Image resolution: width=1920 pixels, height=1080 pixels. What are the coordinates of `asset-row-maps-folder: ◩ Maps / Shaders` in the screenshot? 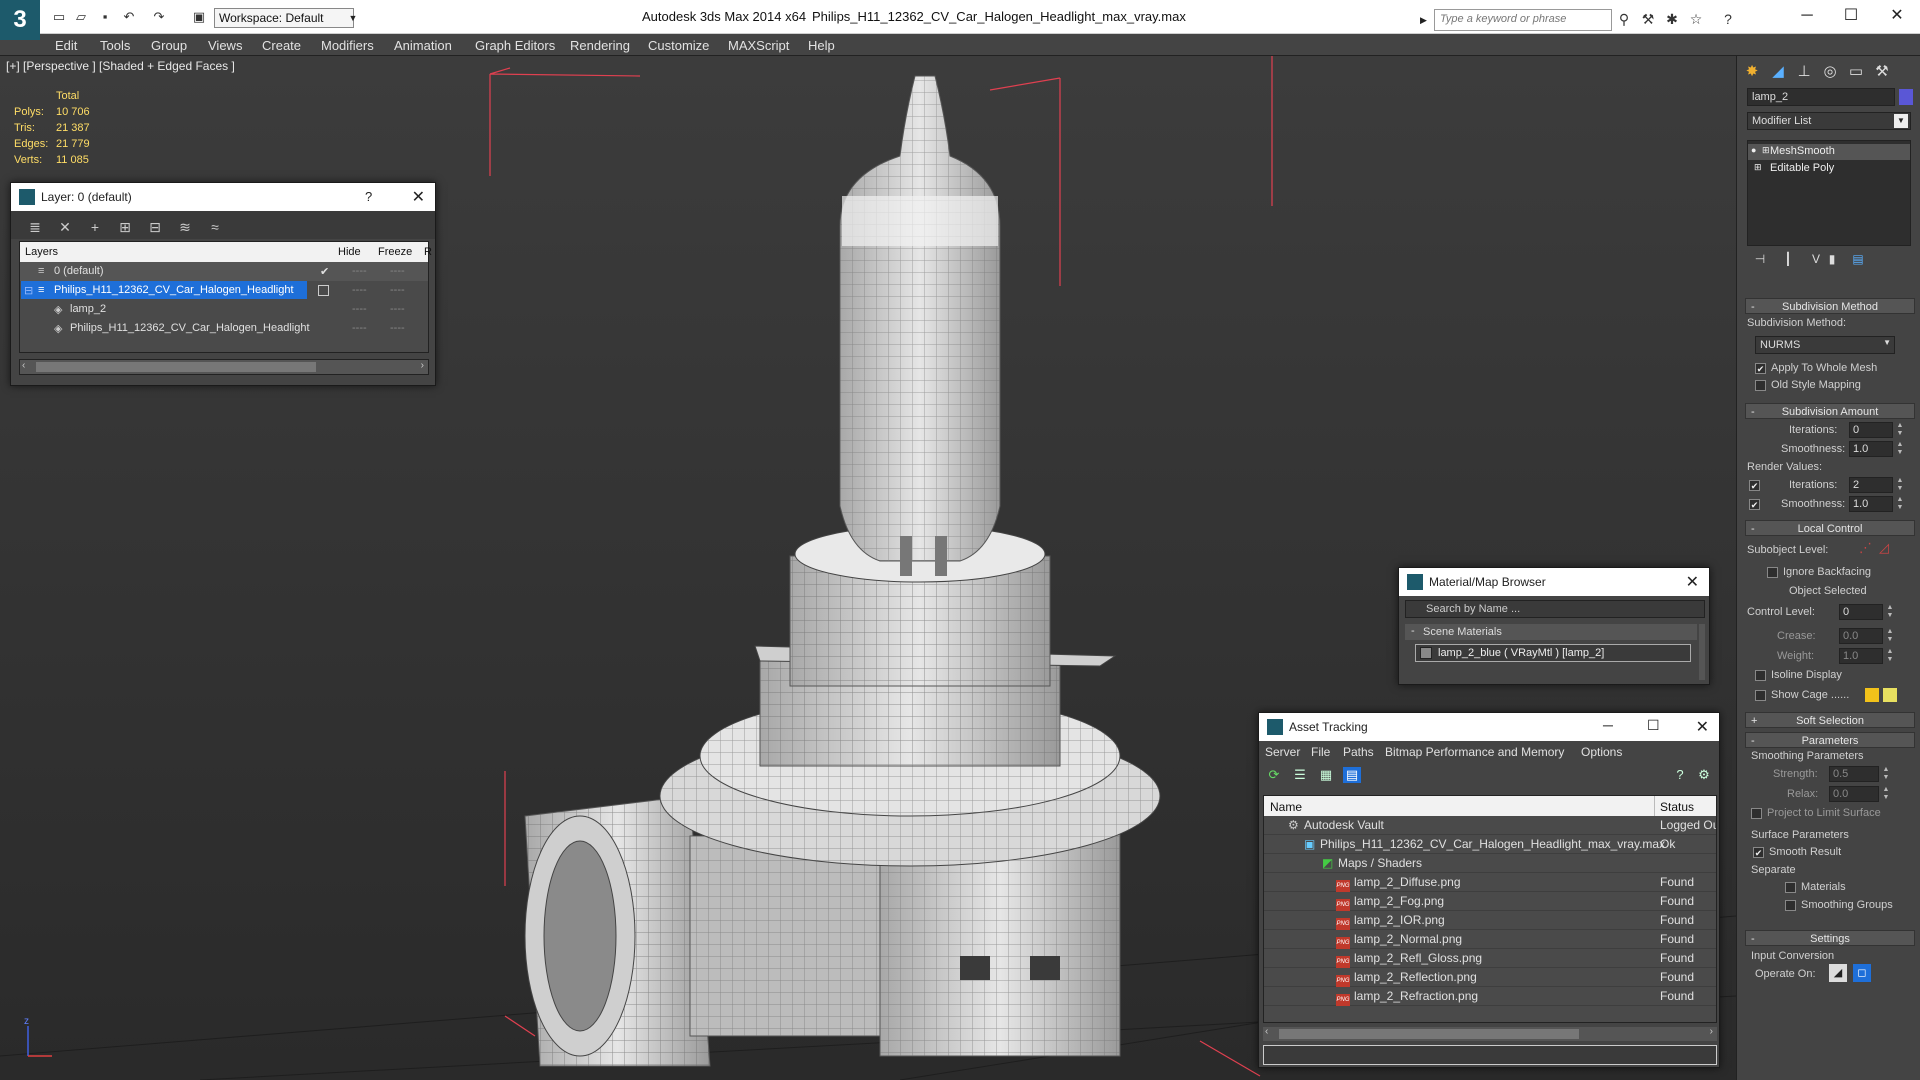 It's located at (1490, 863).